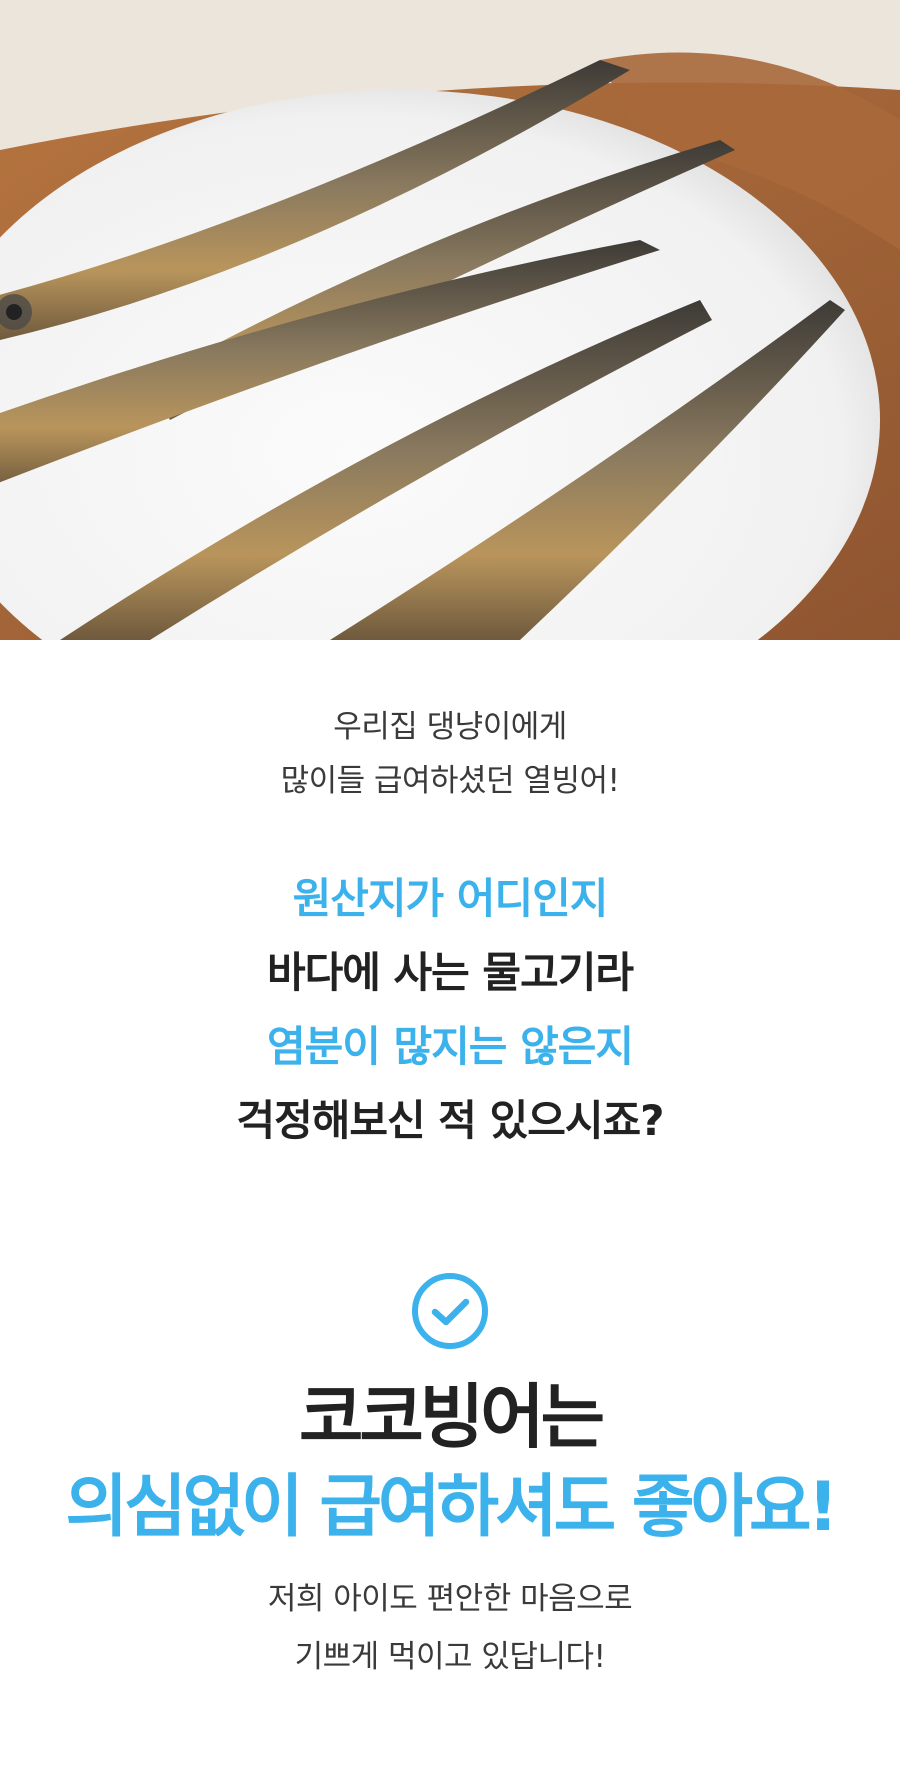 This screenshot has width=900, height=1770. Describe the element at coordinates (450, 1463) in the screenshot. I see `headline: 코코빙어는 의심없이 급여하셔도 좋아요!` at that location.